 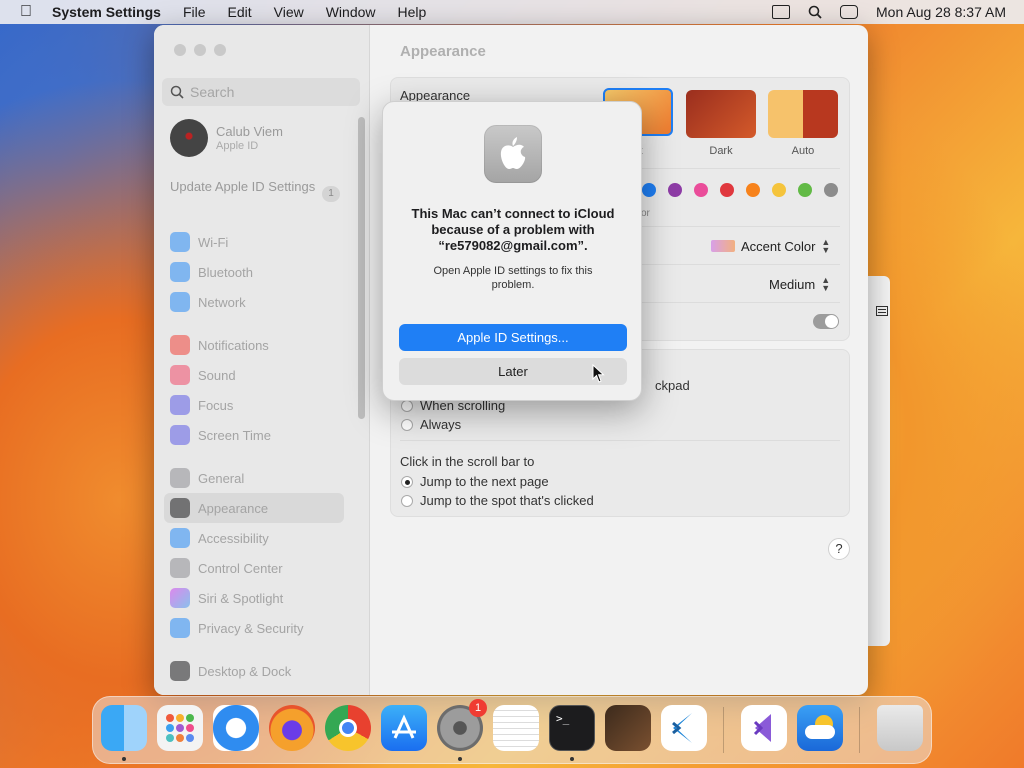 What do you see at coordinates (684, 728) in the screenshot?
I see `vscode-icon` at bounding box center [684, 728].